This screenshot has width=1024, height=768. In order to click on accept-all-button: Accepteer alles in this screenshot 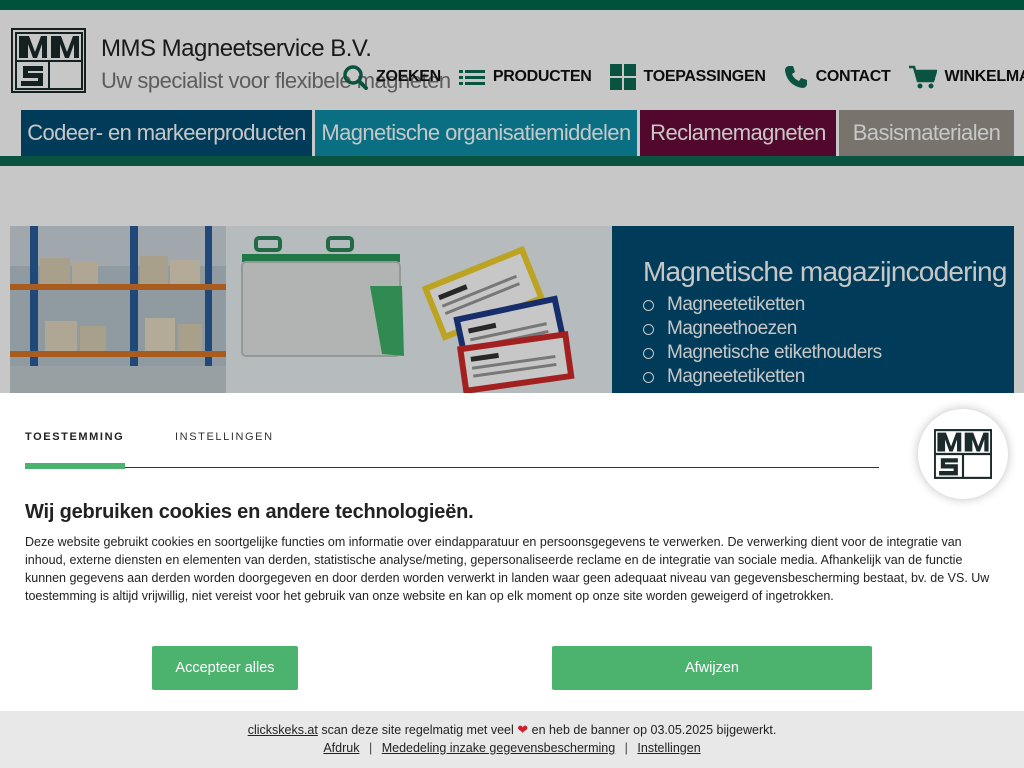, I will do `click(225, 668)`.